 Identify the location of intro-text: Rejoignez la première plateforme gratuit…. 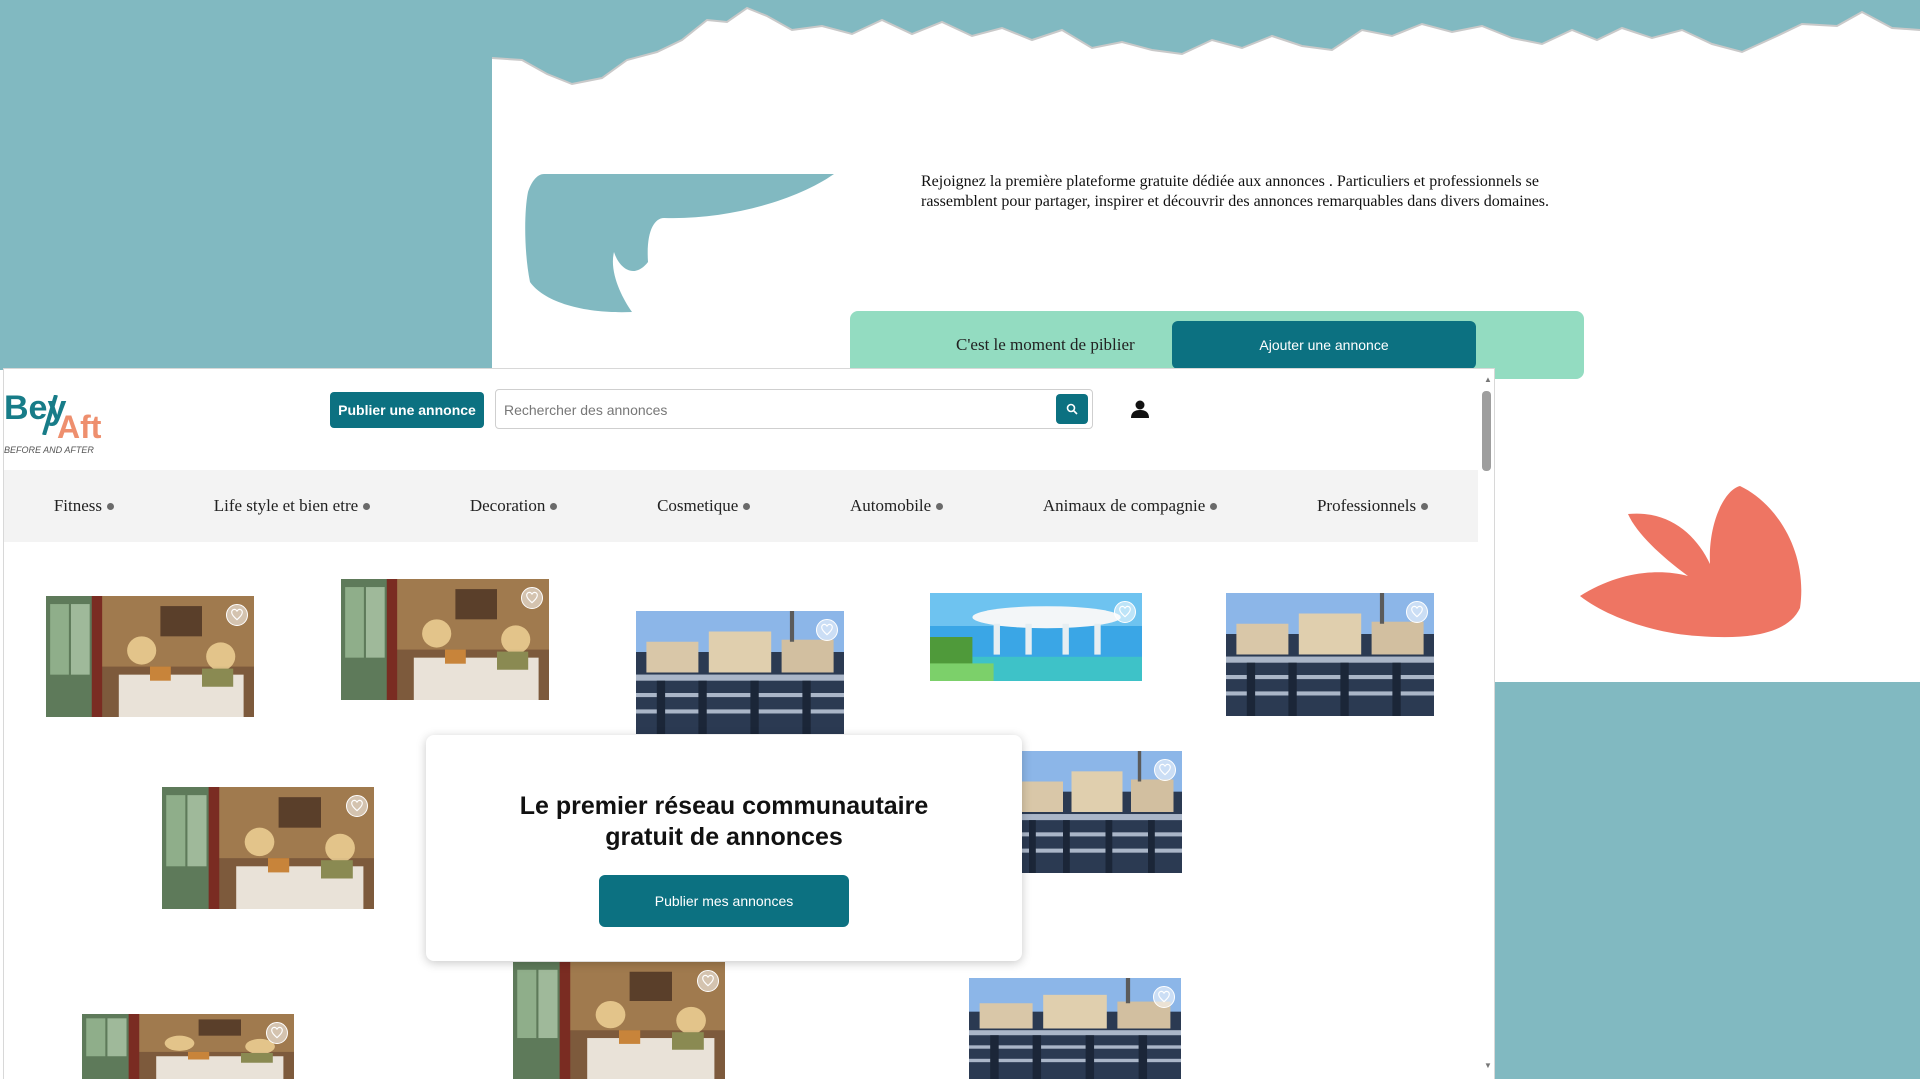
(1235, 191).